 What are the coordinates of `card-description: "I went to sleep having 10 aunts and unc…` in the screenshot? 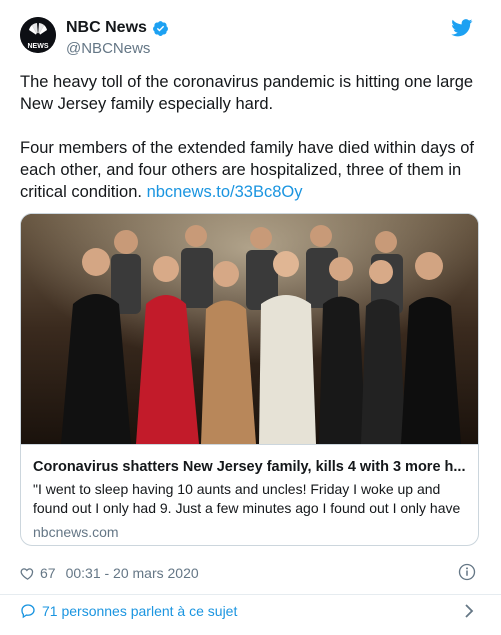 It's located at (247, 498).